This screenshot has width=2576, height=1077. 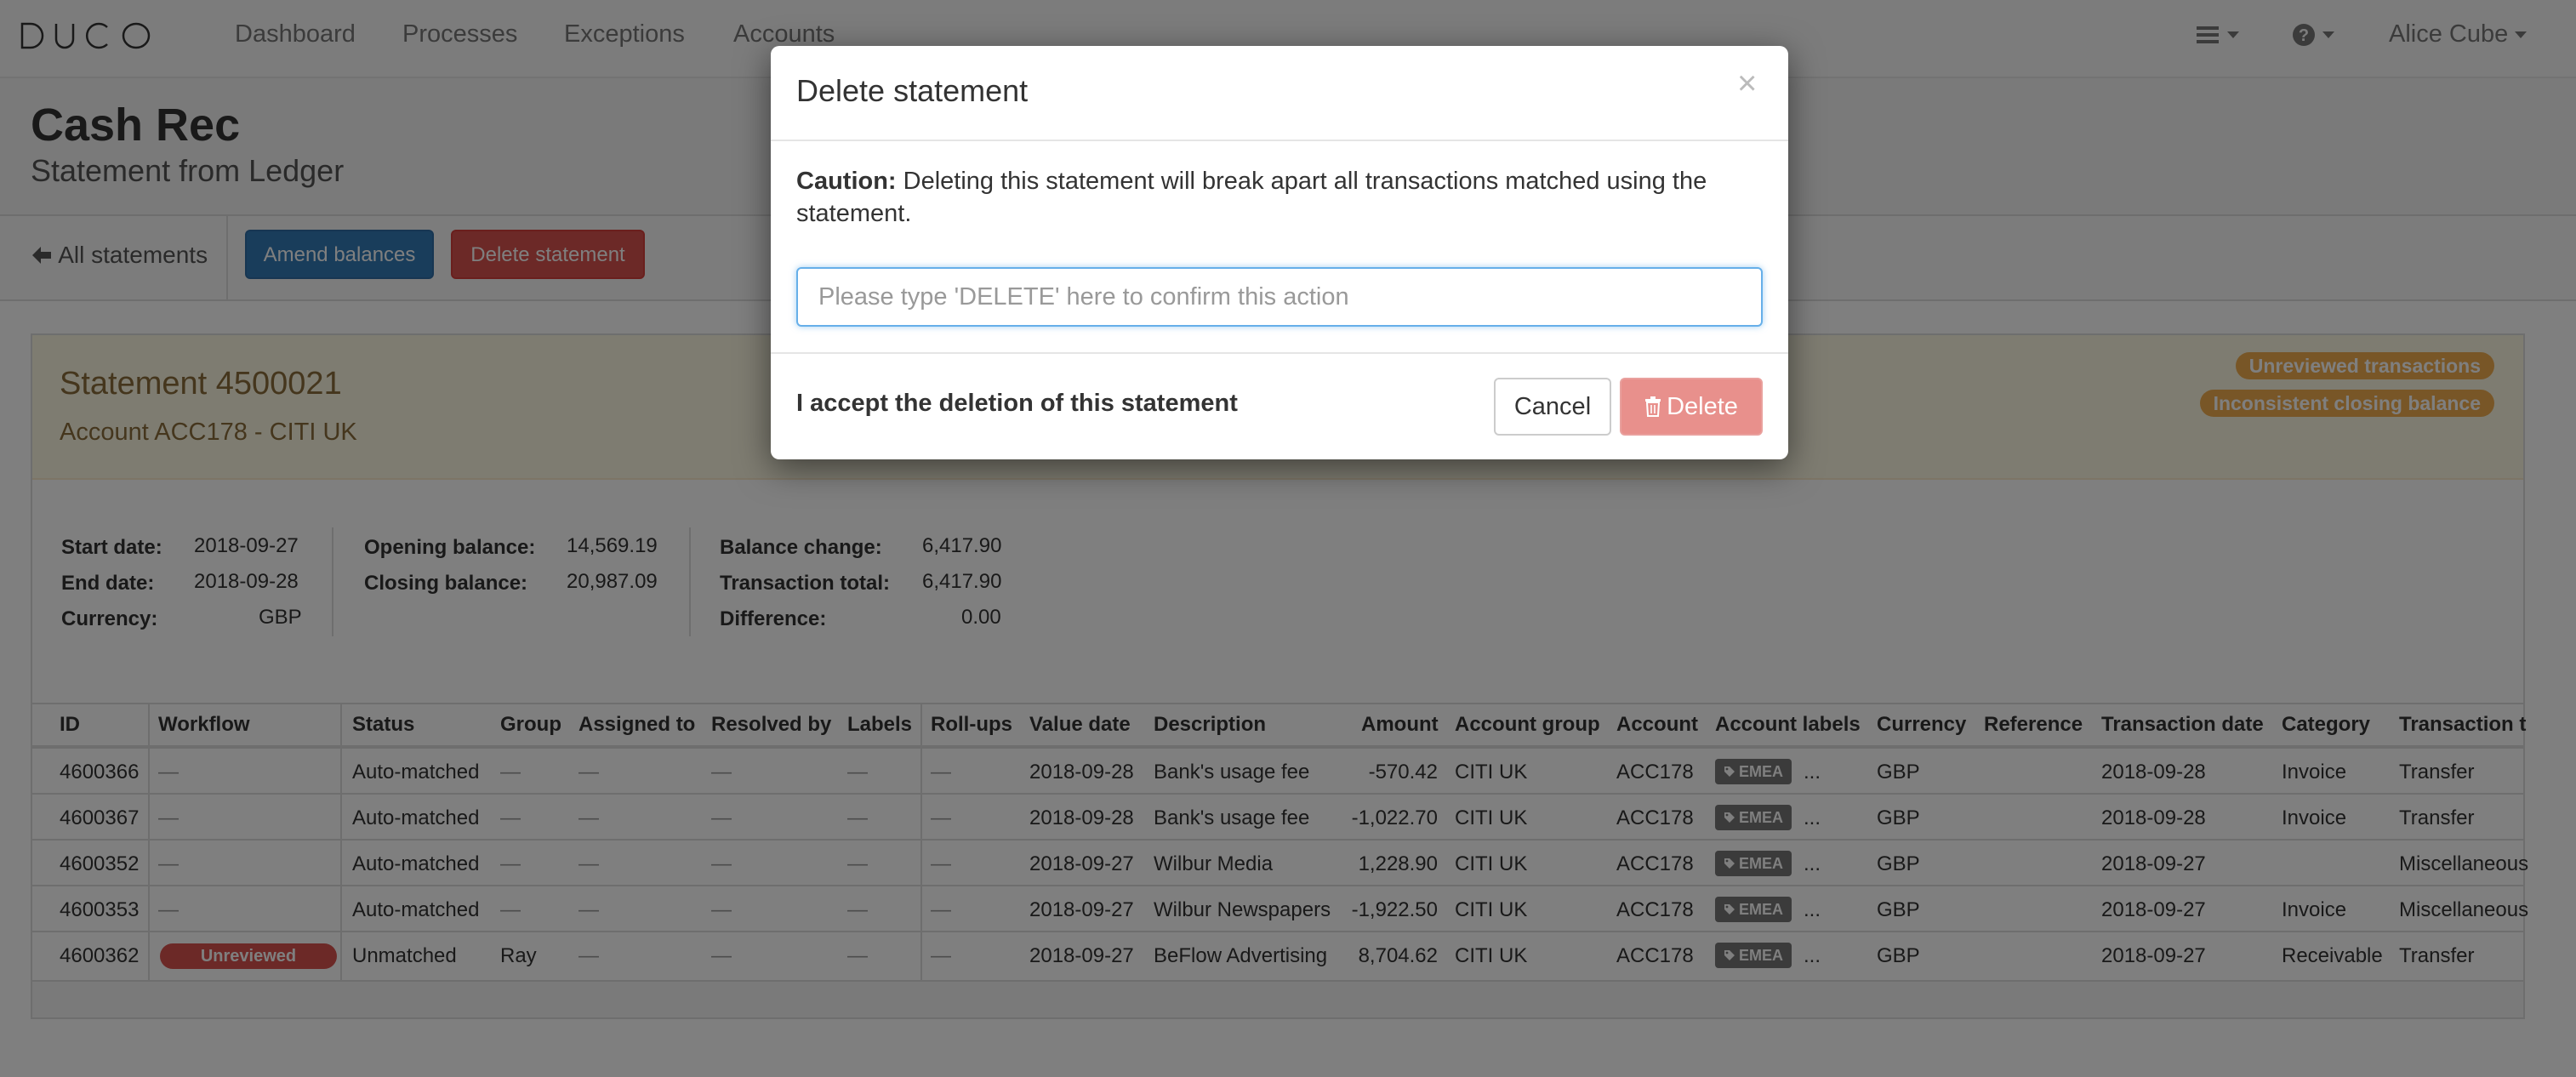 I want to click on accept-deletion-label: I accept the deletion of this statement, so click(x=1017, y=403).